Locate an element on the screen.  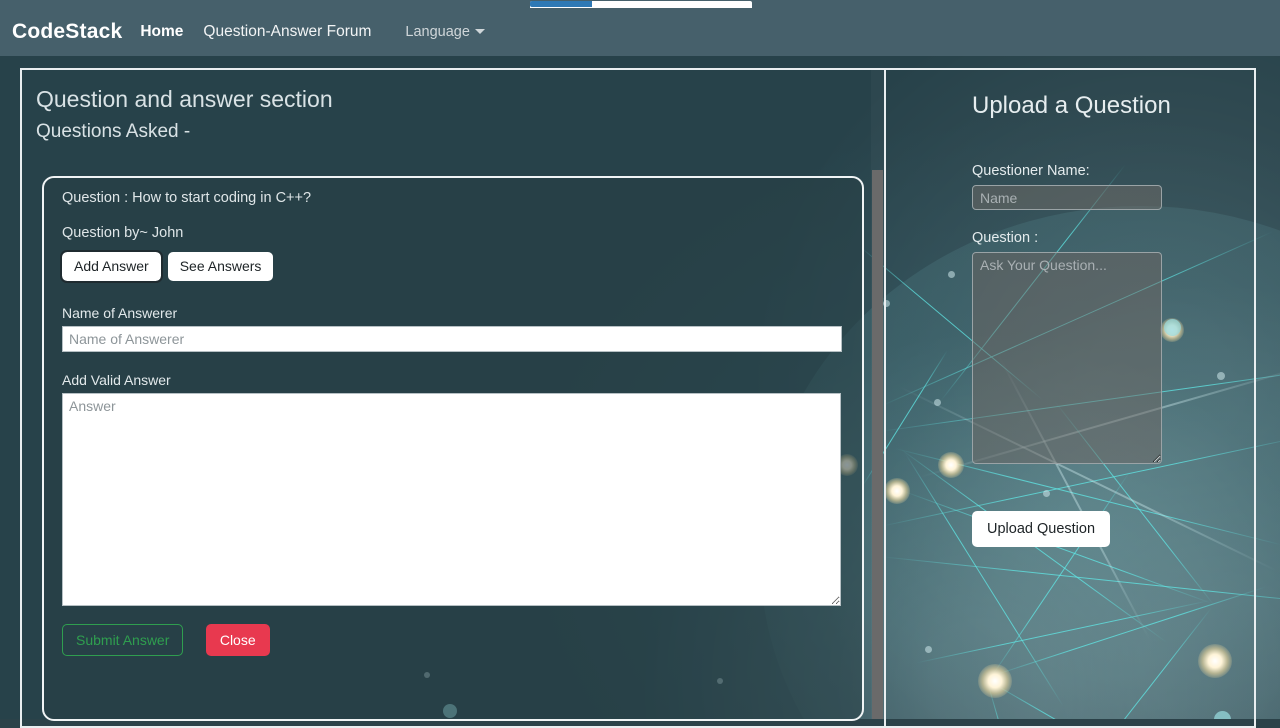
nav-dropdown-language-label: Language is located at coordinates (437, 32).